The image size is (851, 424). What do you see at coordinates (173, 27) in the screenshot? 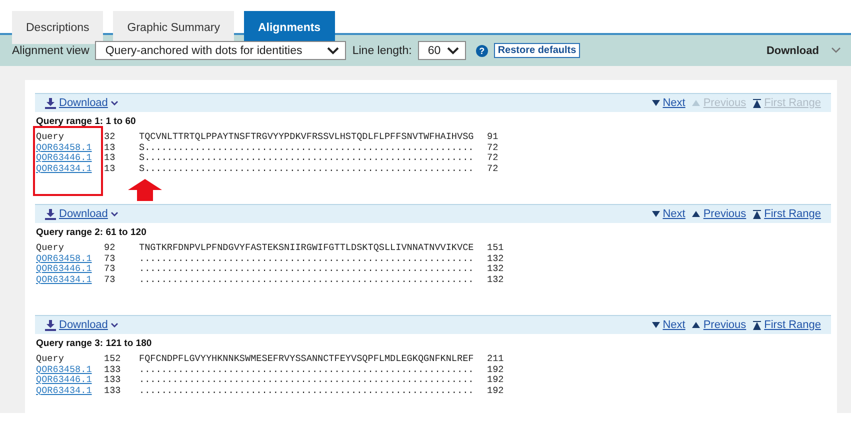
I see `tab: Graphic Summary` at bounding box center [173, 27].